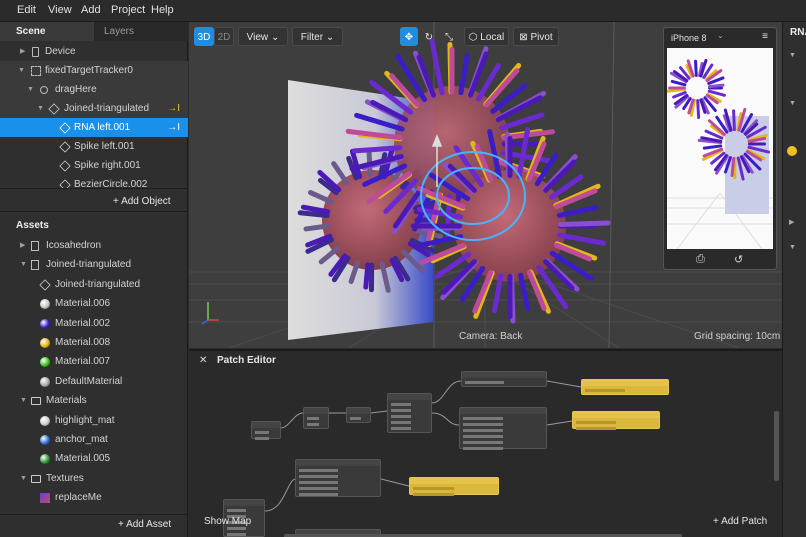 The width and height of the screenshot is (806, 537). Describe the element at coordinates (409, 36) in the screenshot. I see `move-tool-button: ✥` at that location.